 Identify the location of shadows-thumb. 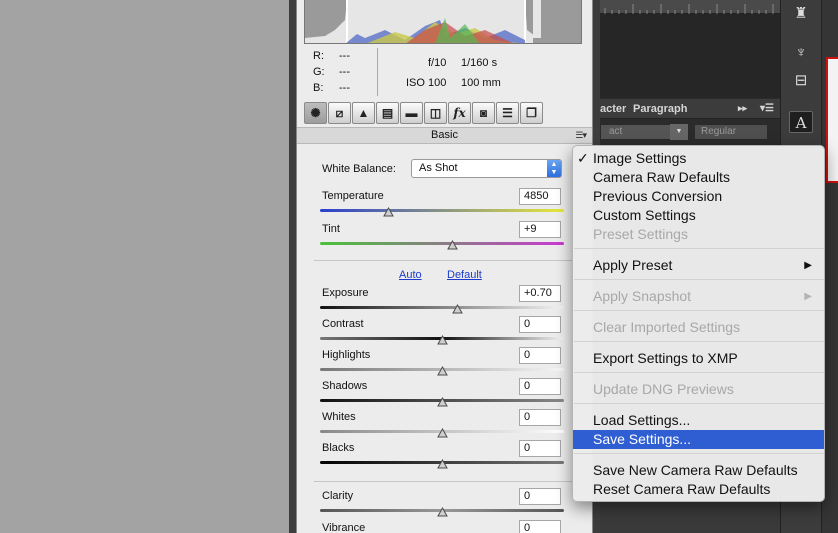
(442, 402).